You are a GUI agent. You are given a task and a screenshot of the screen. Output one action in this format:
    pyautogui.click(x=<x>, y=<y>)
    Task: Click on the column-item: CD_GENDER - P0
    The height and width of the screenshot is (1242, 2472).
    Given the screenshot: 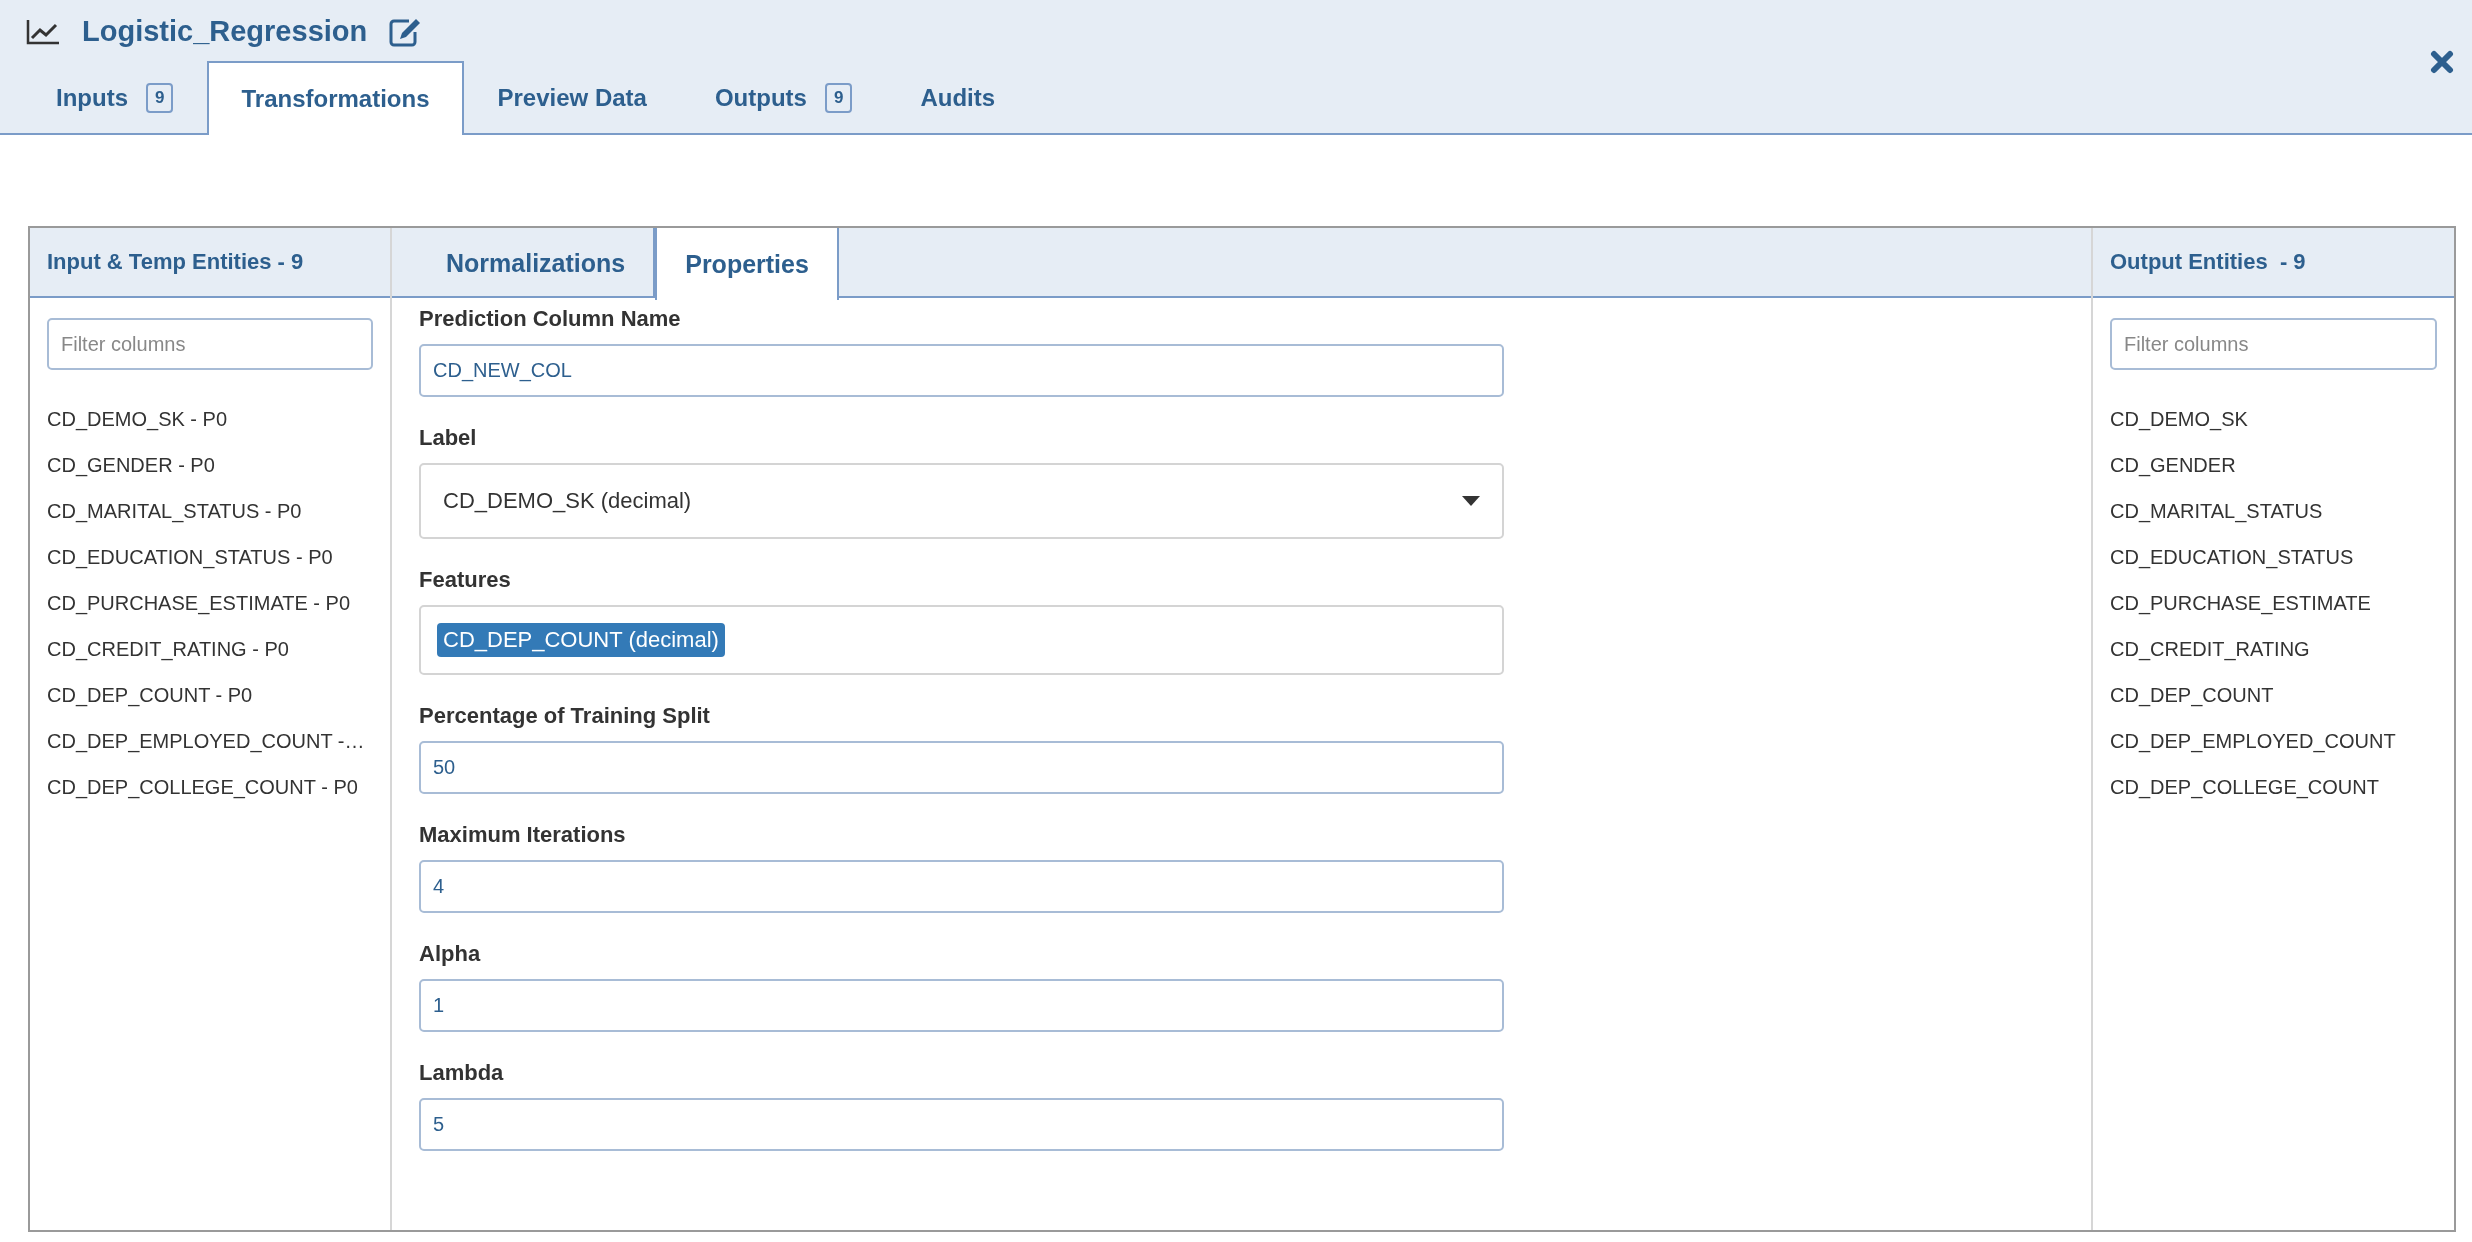 What is the action you would take?
    pyautogui.click(x=218, y=465)
    